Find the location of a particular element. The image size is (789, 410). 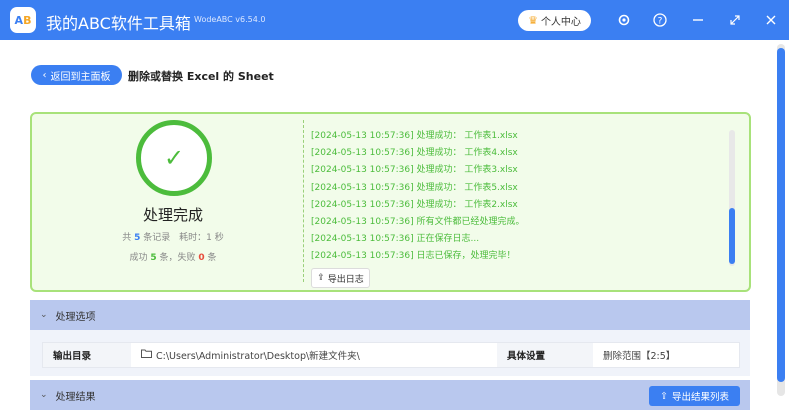

back-button-label: 返回到主面板 is located at coordinates (80, 77).